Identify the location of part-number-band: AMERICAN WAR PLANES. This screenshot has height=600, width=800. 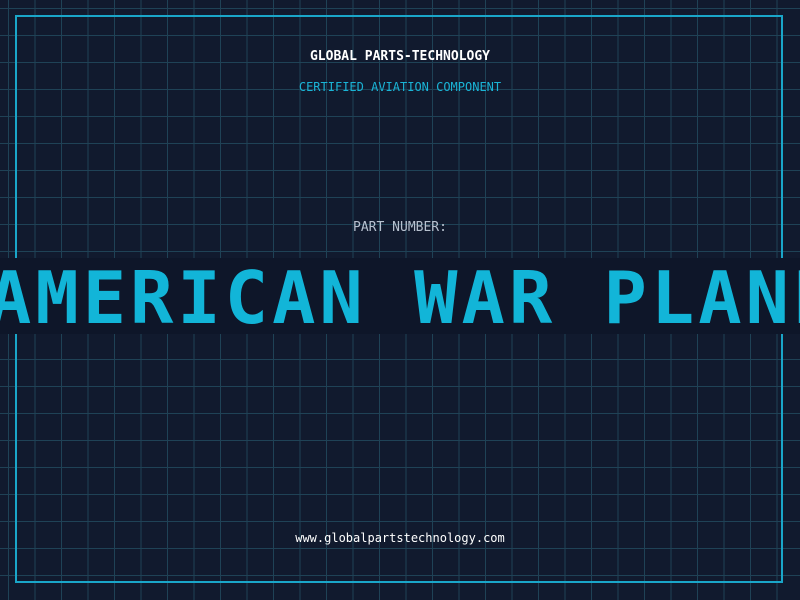
(400, 296).